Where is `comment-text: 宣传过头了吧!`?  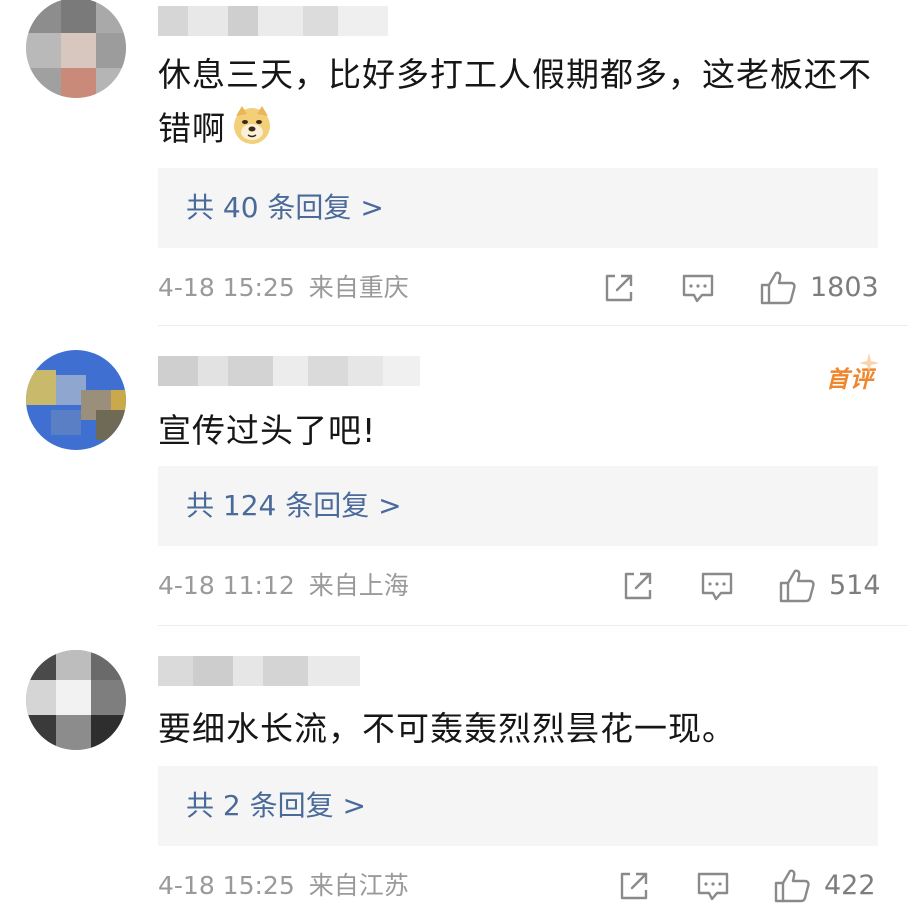
comment-text: 宣传过头了吧! is located at coordinates (267, 430).